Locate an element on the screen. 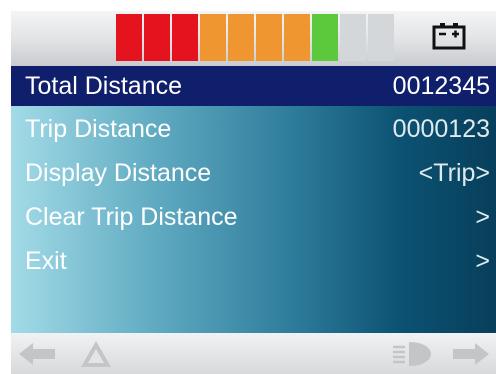 The width and height of the screenshot is (496, 374). menu-item-label: Exit is located at coordinates (46, 261).